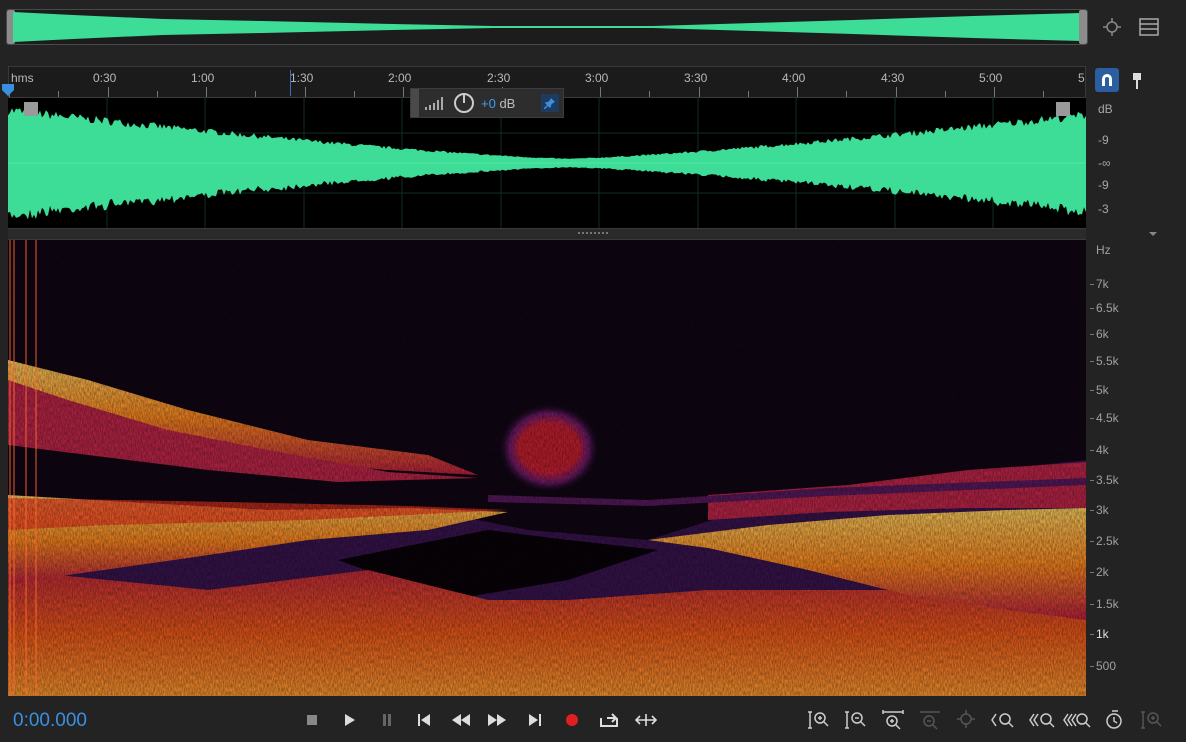  I want to click on zoom-in-both-button, so click(1077, 720).